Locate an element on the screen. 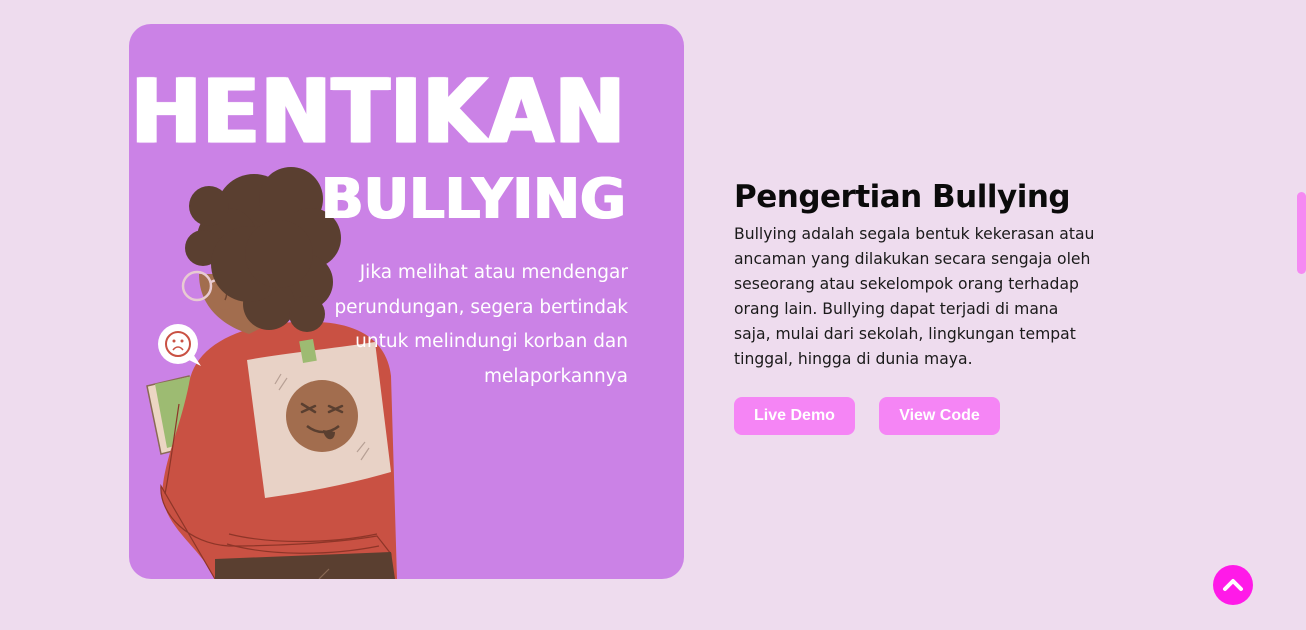 This screenshot has width=1306, height=630. back-to-top-button is located at coordinates (1233, 585).